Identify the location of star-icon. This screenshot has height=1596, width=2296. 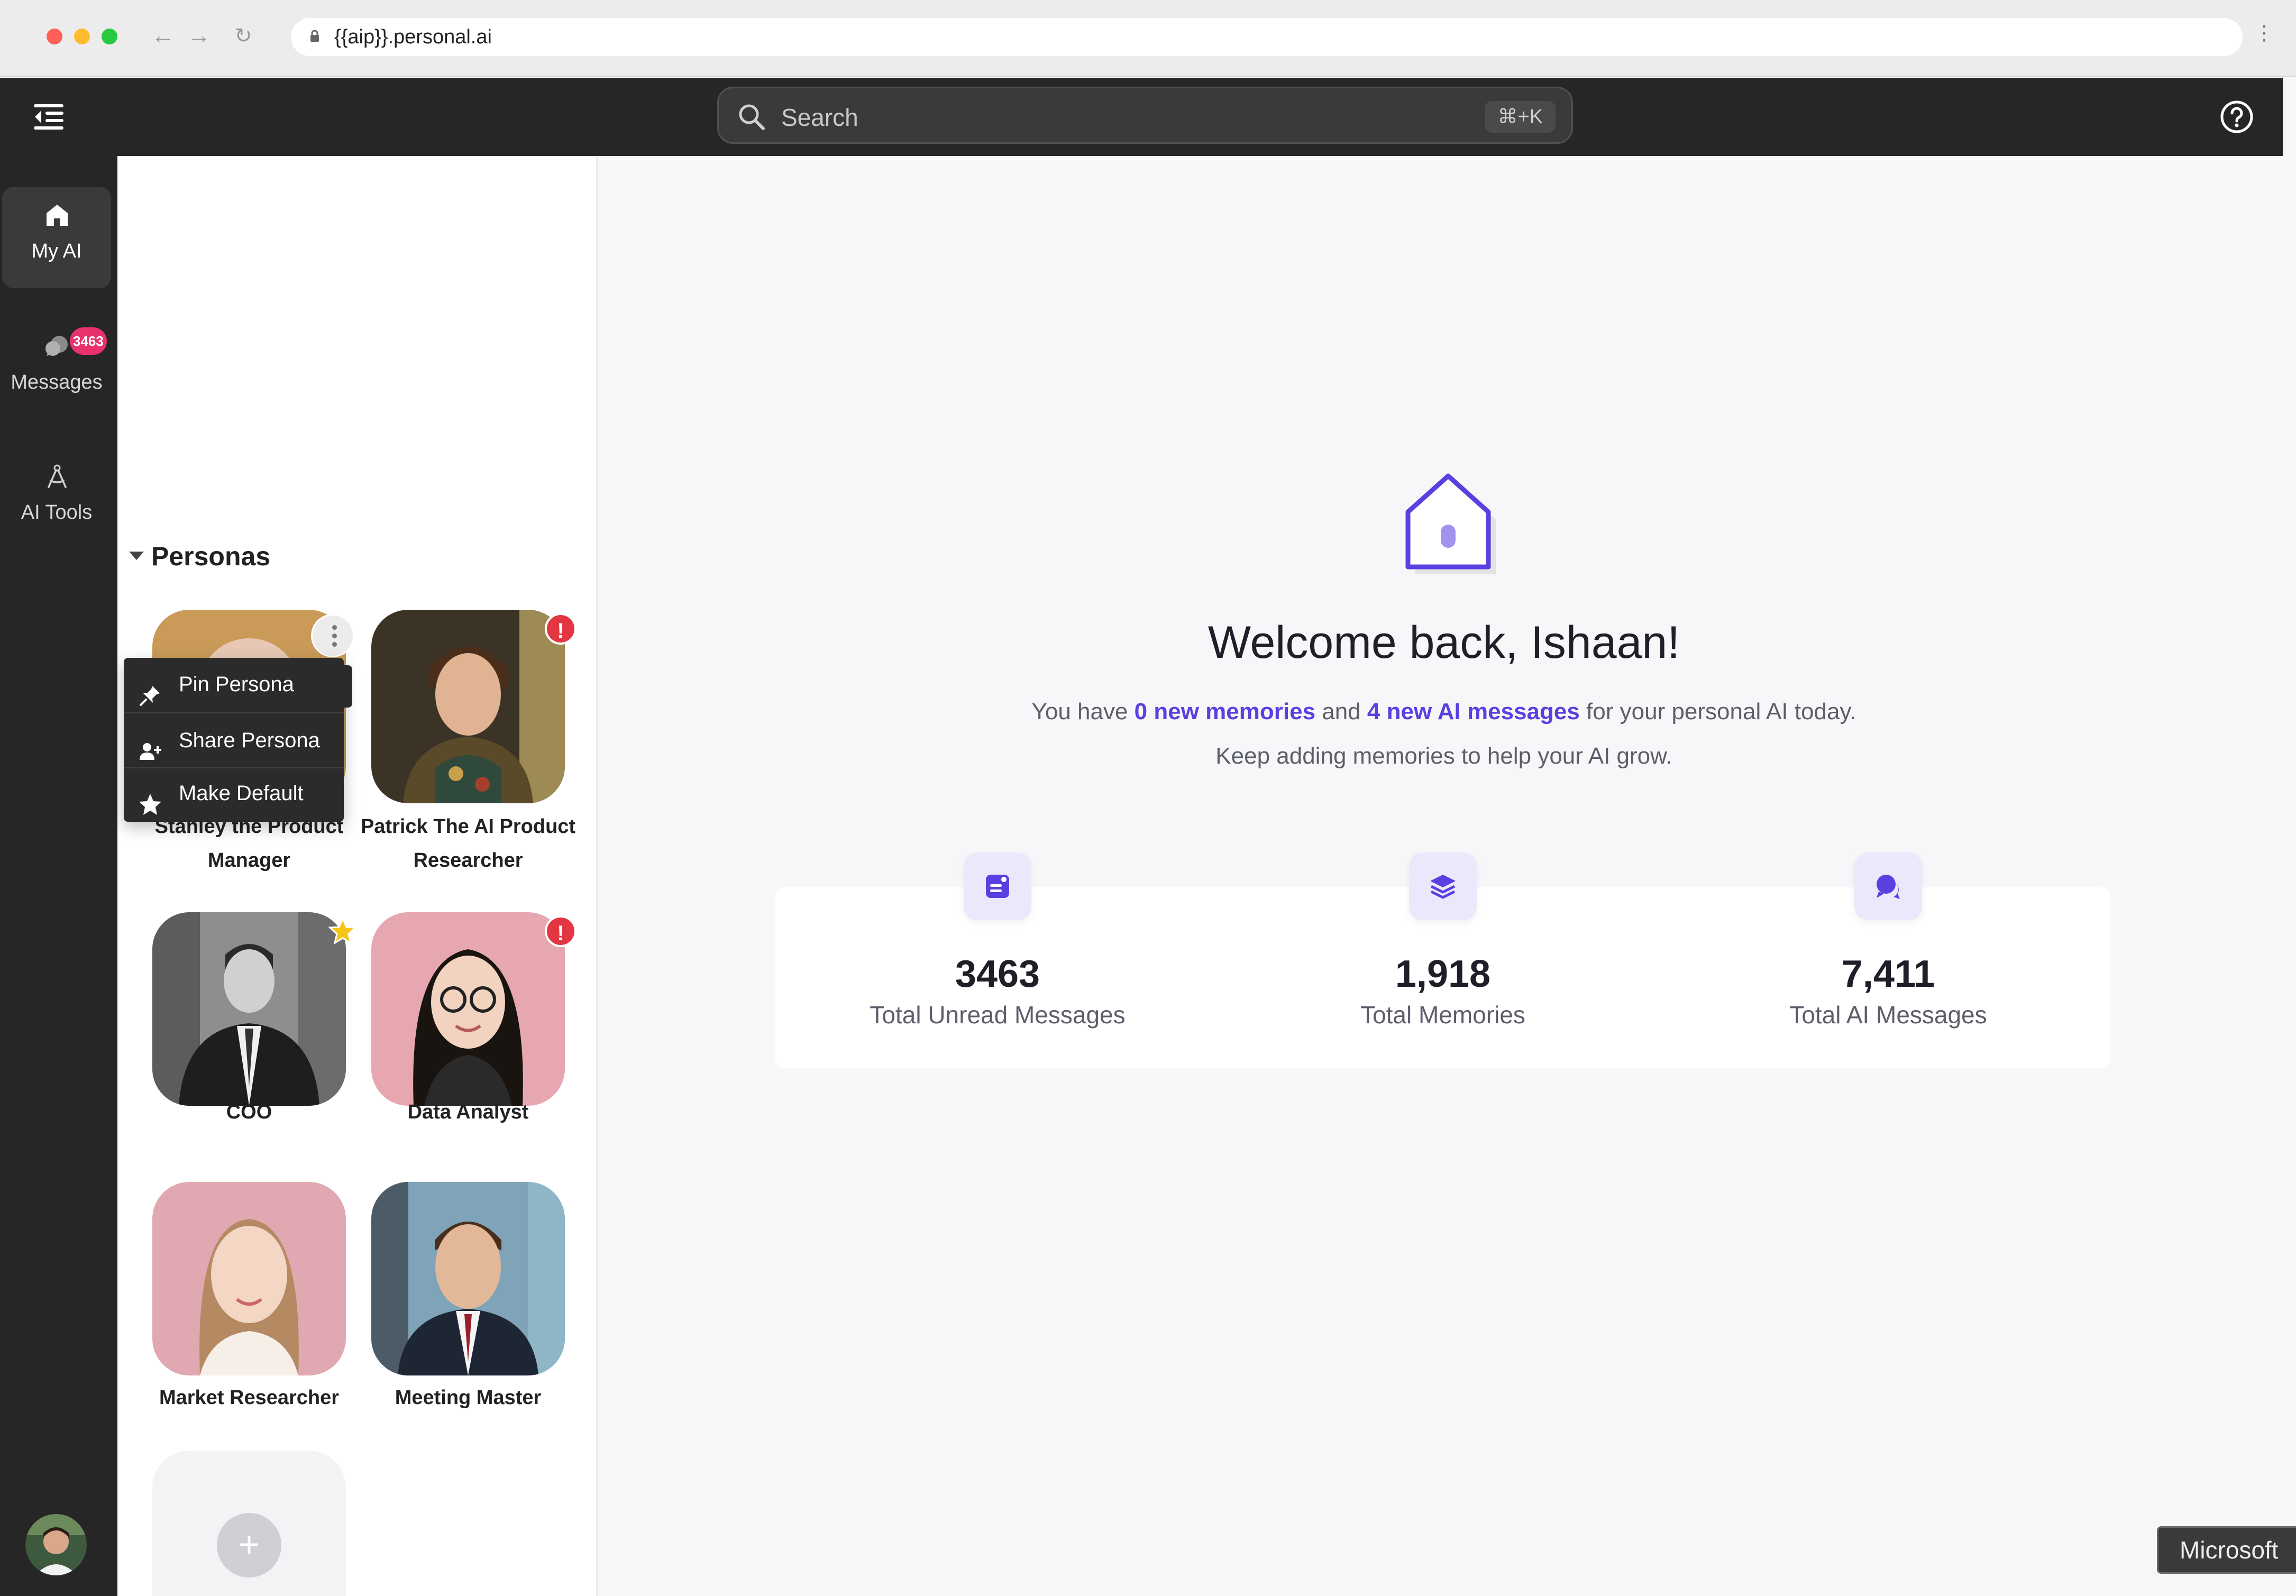
(150, 799).